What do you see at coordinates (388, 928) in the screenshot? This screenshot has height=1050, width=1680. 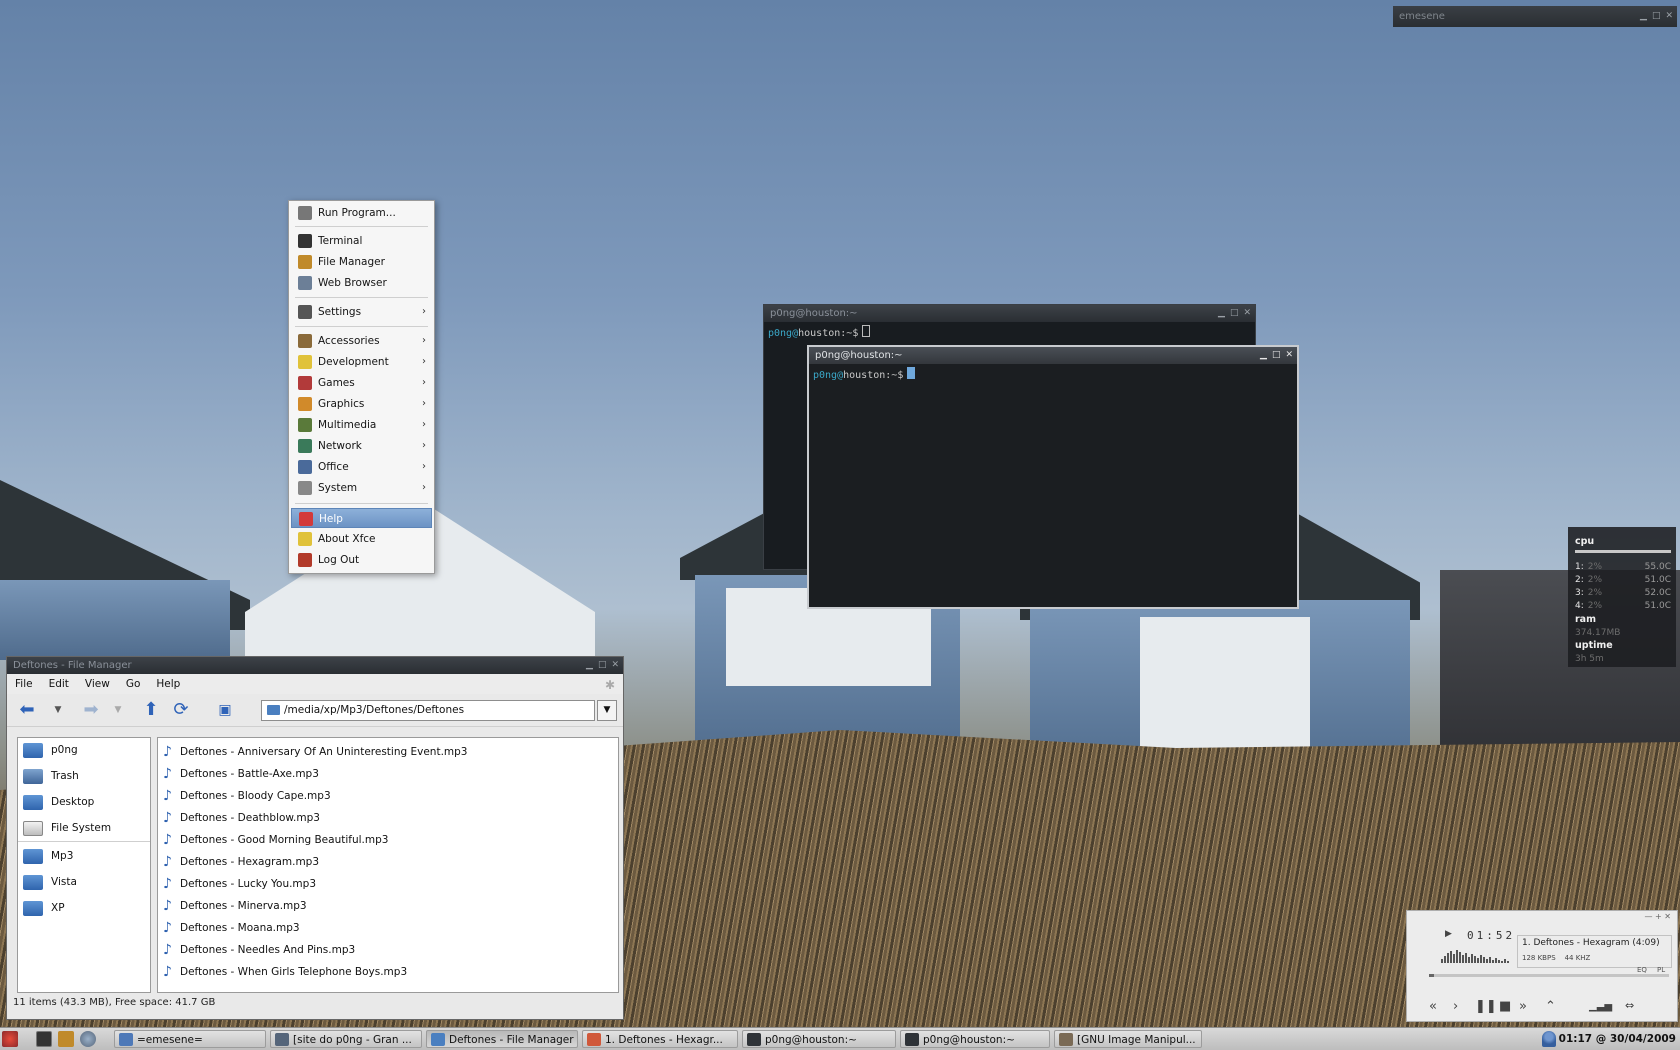 I see `file-row: ♪ Deftones - Moana.mp3` at bounding box center [388, 928].